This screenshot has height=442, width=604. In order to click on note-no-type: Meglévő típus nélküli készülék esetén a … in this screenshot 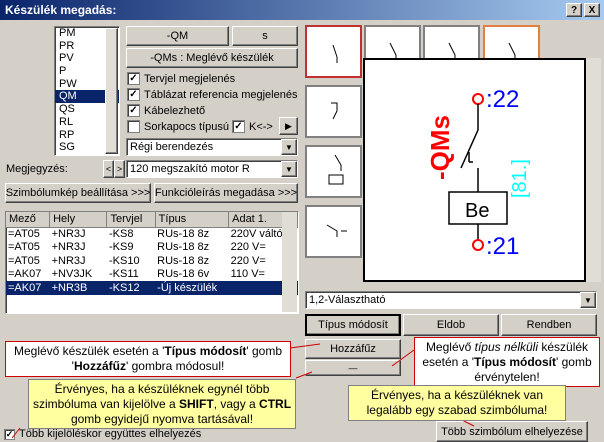, I will do `click(507, 362)`.